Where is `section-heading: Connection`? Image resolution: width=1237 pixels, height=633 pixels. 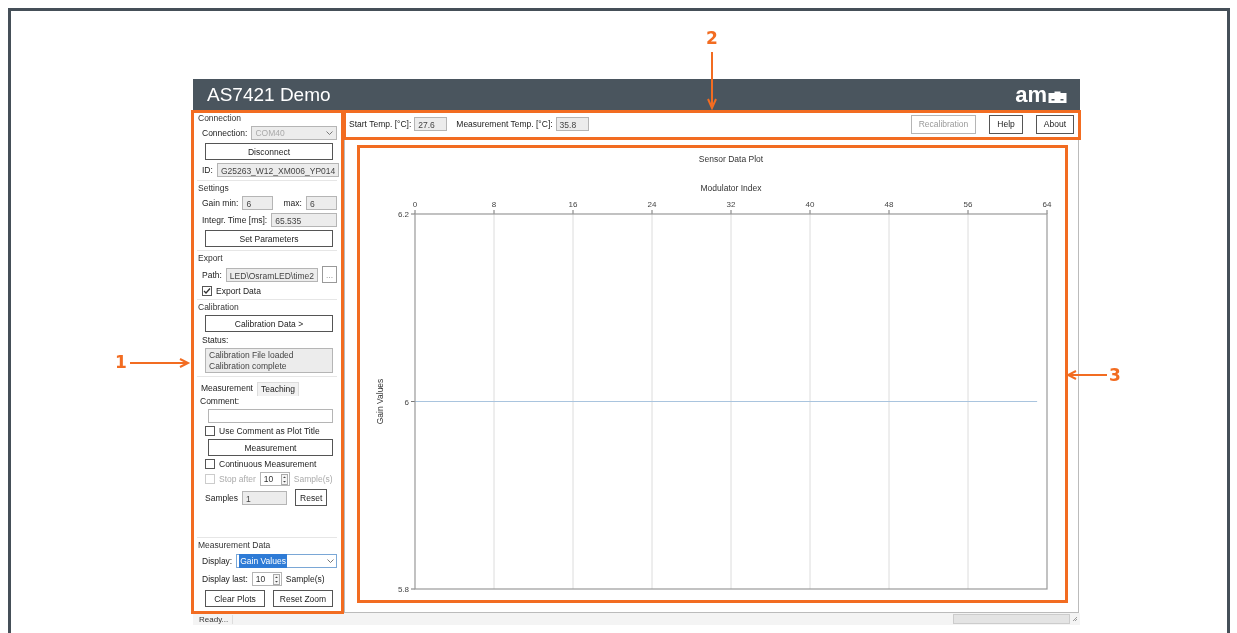 section-heading: Connection is located at coordinates (220, 118).